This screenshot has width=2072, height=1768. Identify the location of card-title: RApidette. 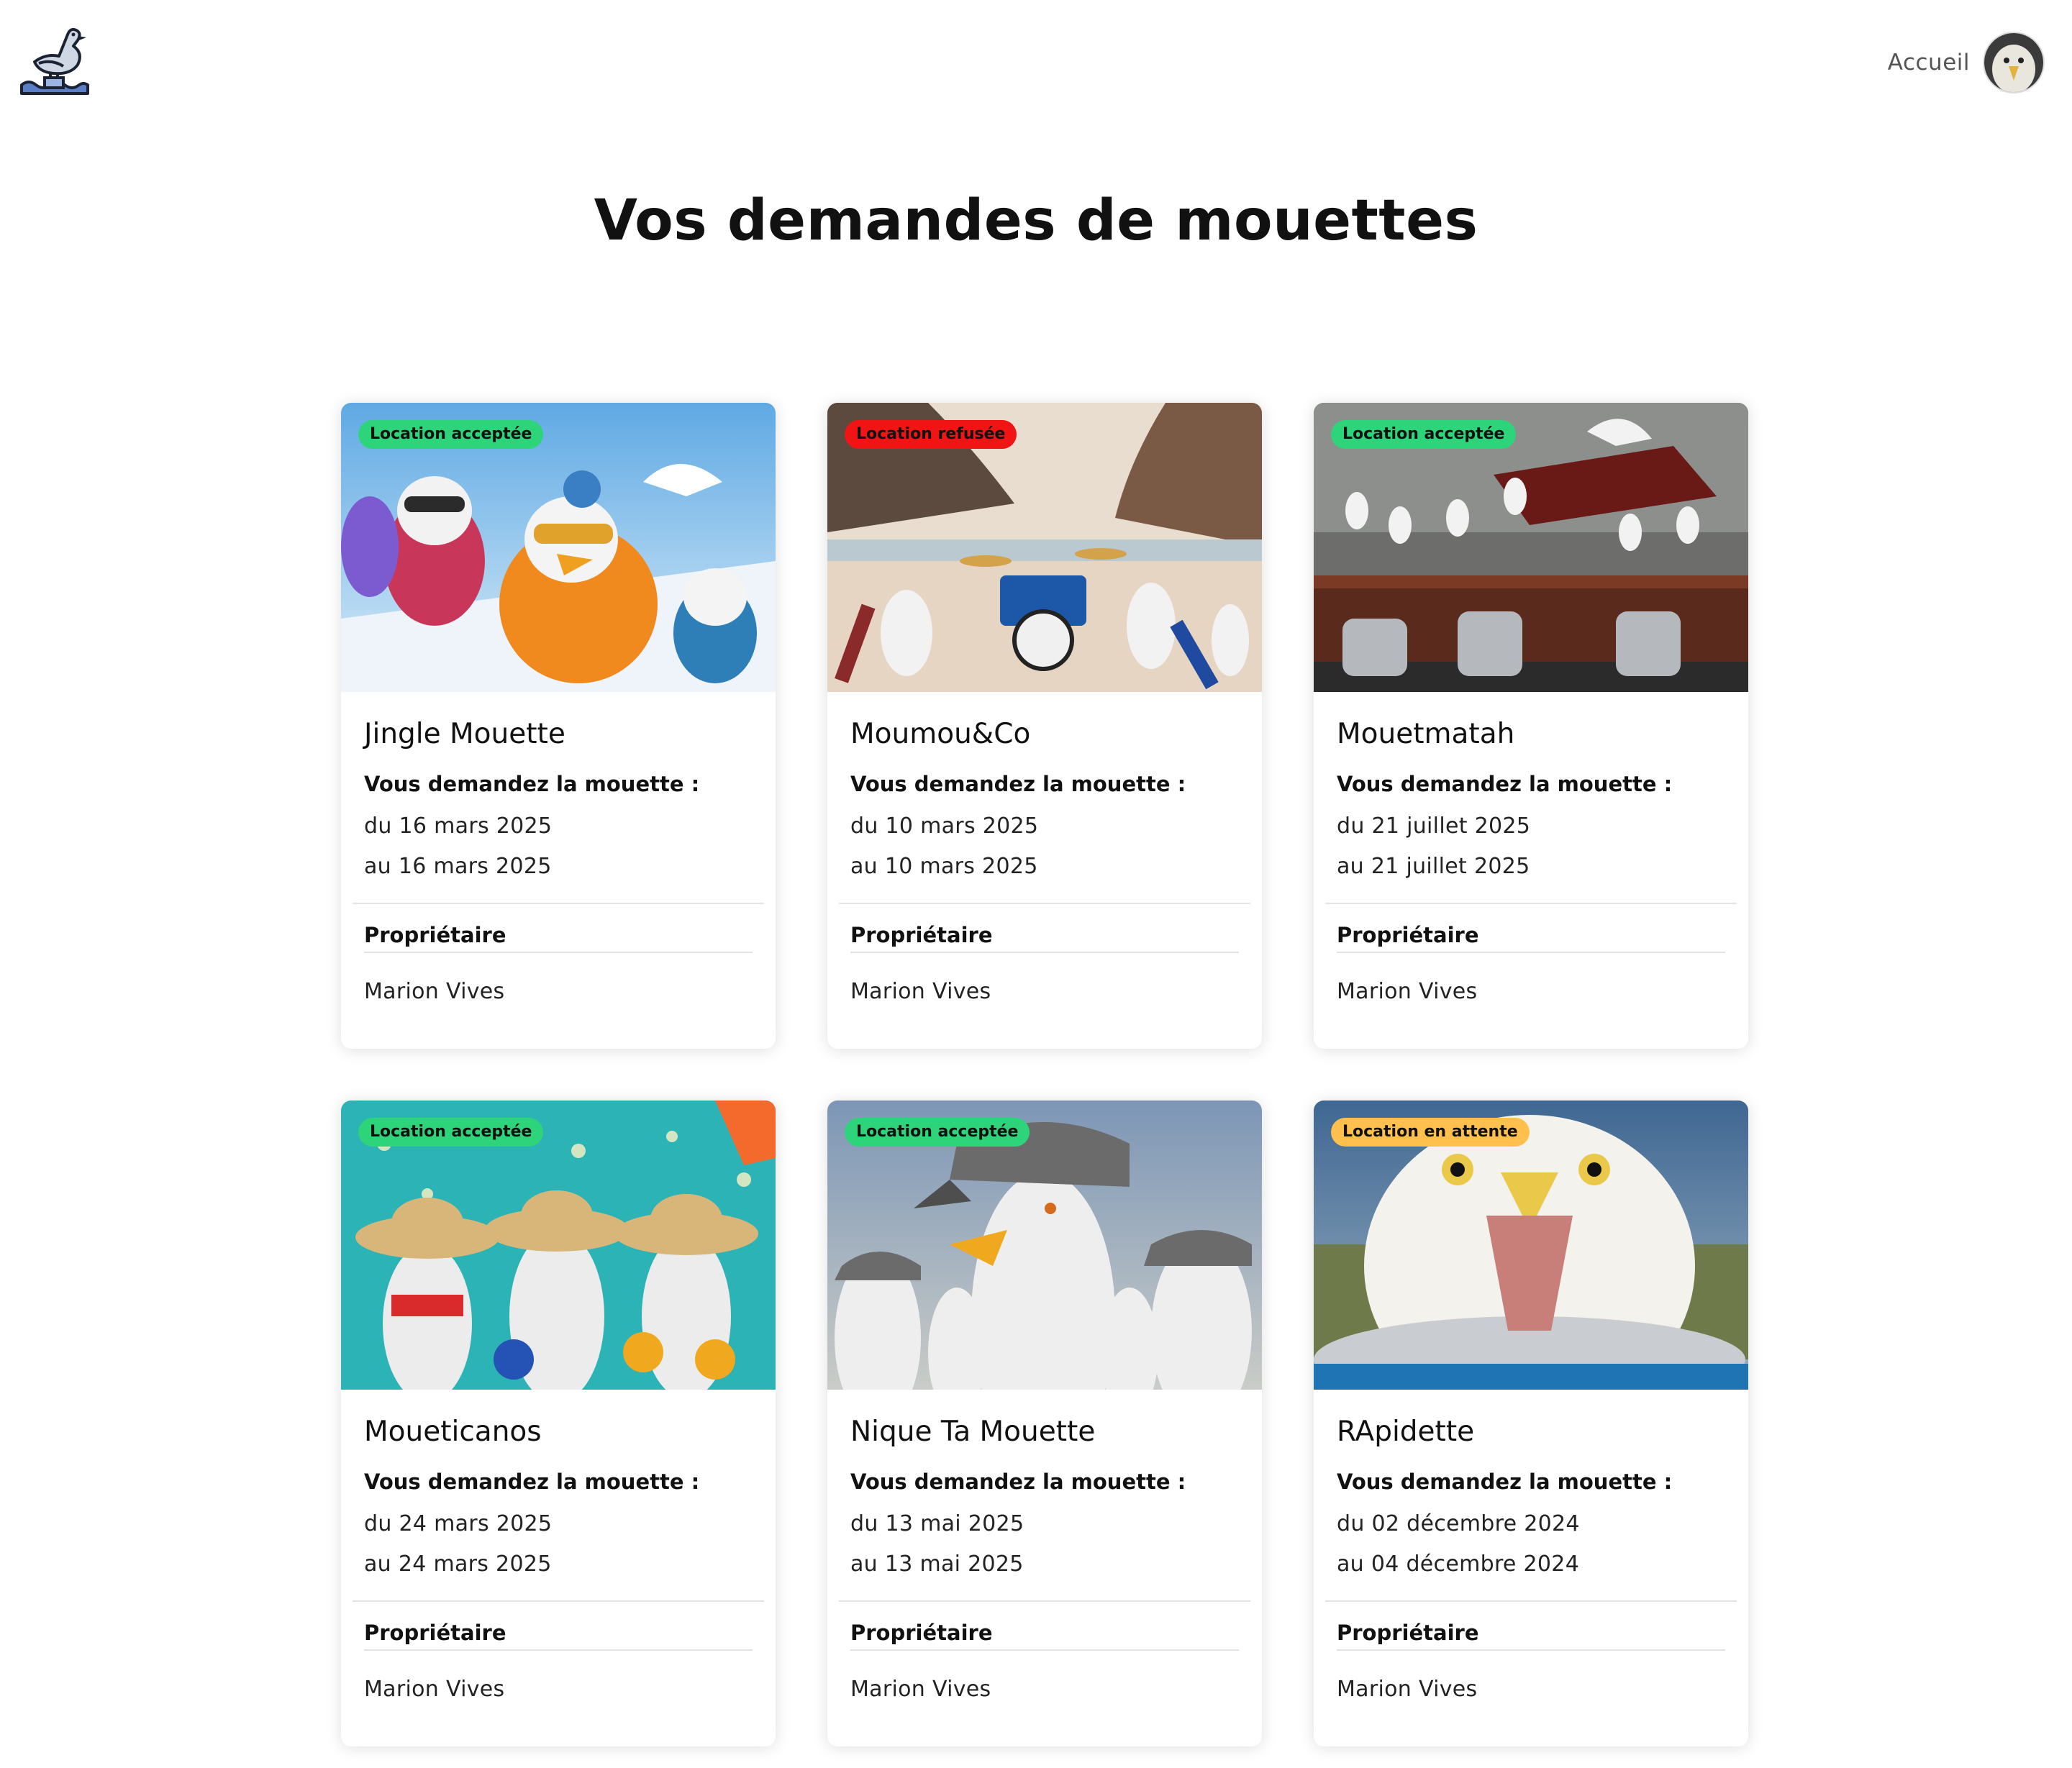
(1406, 1432).